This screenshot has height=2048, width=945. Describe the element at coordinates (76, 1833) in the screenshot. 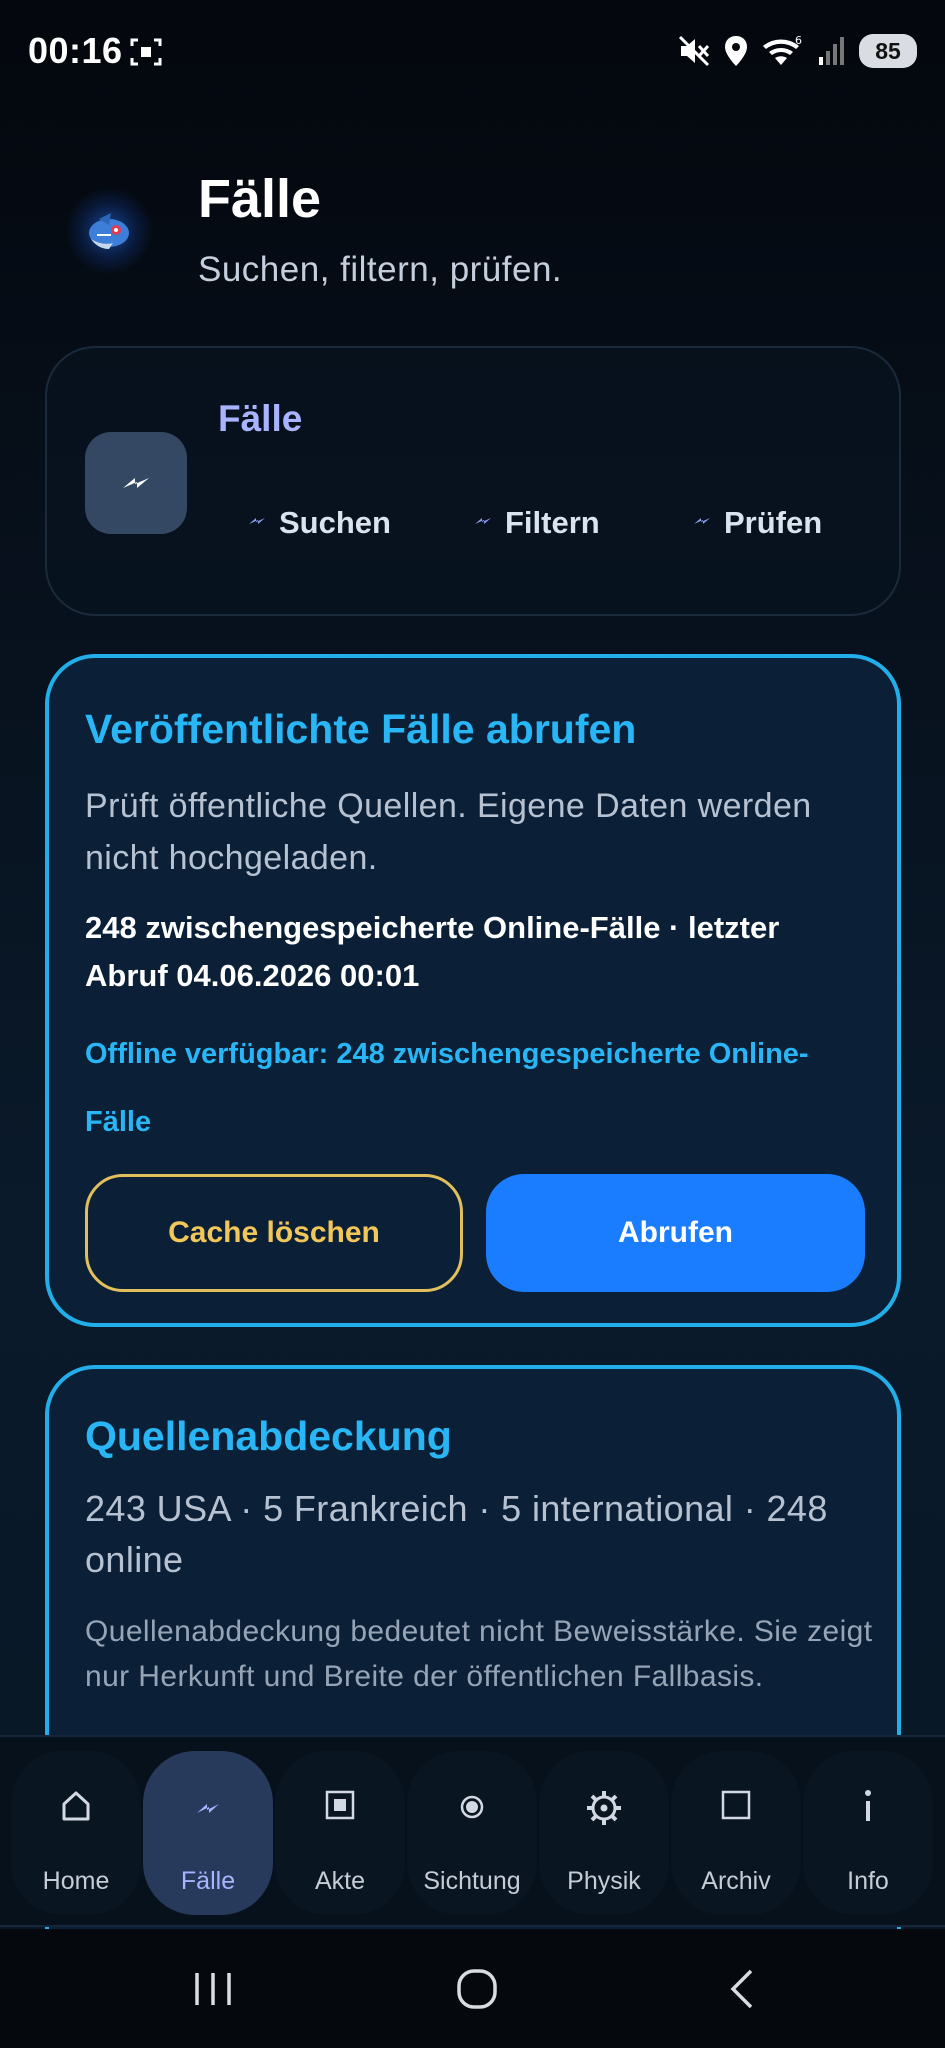

I see `nav-item-home: Home` at that location.